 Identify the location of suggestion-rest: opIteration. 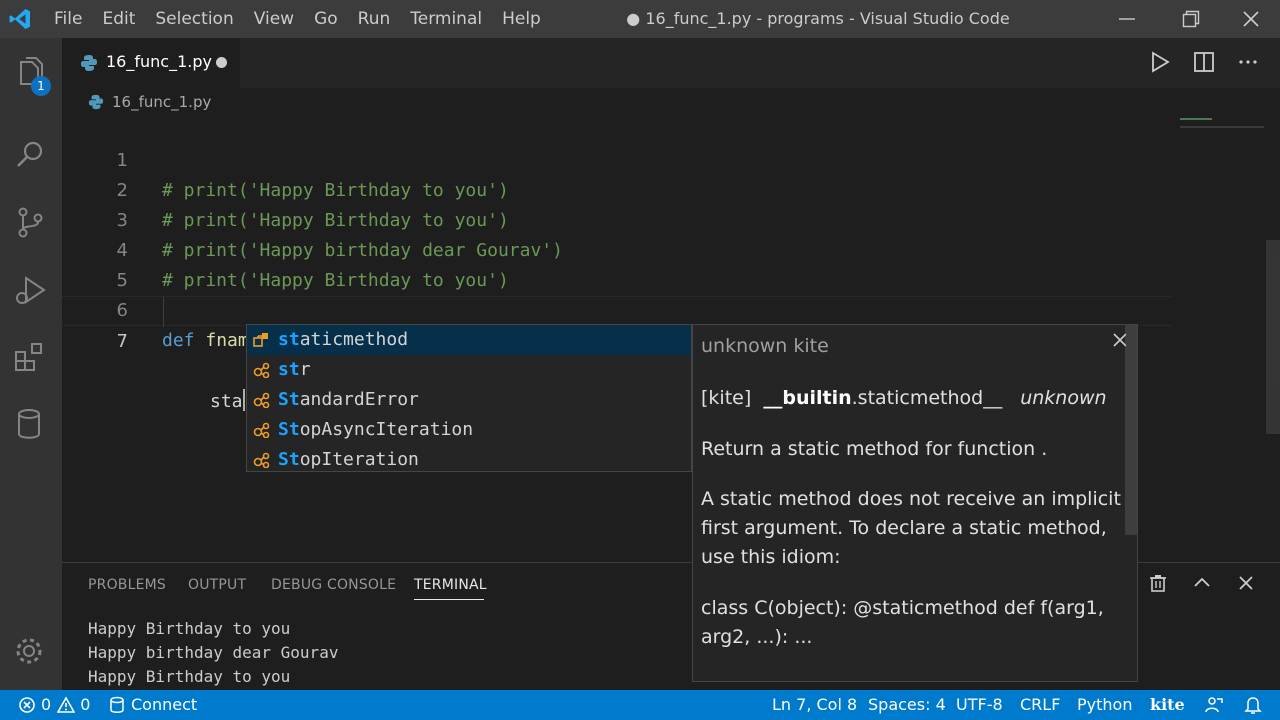
(359, 459).